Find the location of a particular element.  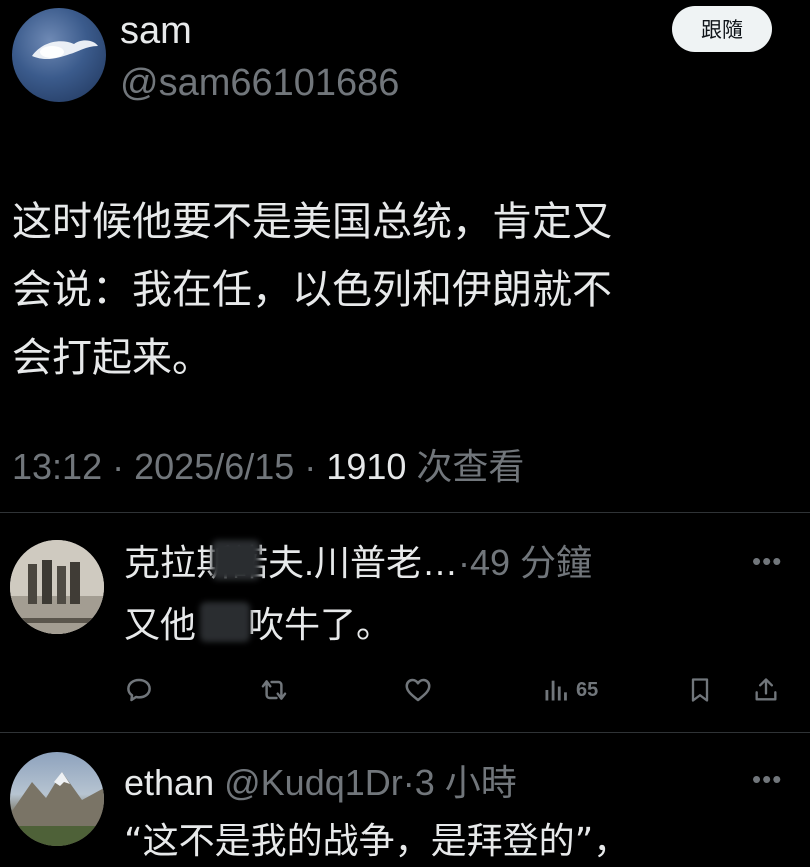

author-name: sam is located at coordinates (156, 31).